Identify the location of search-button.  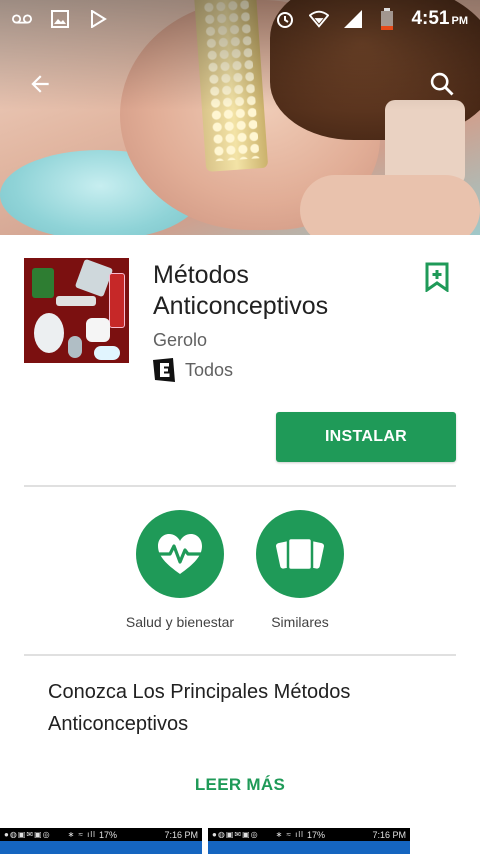
(442, 84).